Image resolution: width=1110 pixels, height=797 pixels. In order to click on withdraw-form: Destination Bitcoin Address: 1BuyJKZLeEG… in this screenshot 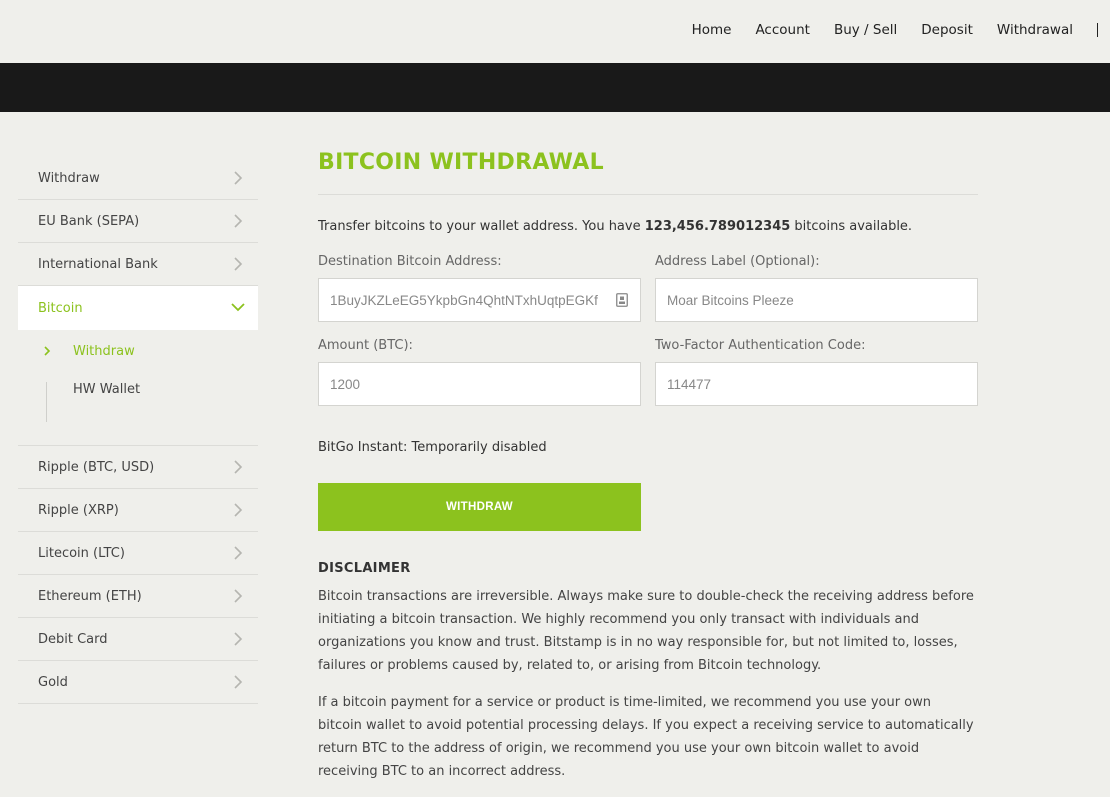, I will do `click(648, 344)`.